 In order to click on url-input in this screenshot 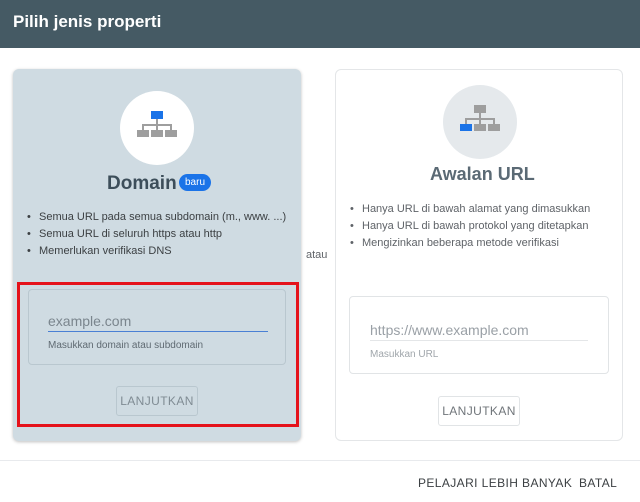, I will do `click(479, 330)`.